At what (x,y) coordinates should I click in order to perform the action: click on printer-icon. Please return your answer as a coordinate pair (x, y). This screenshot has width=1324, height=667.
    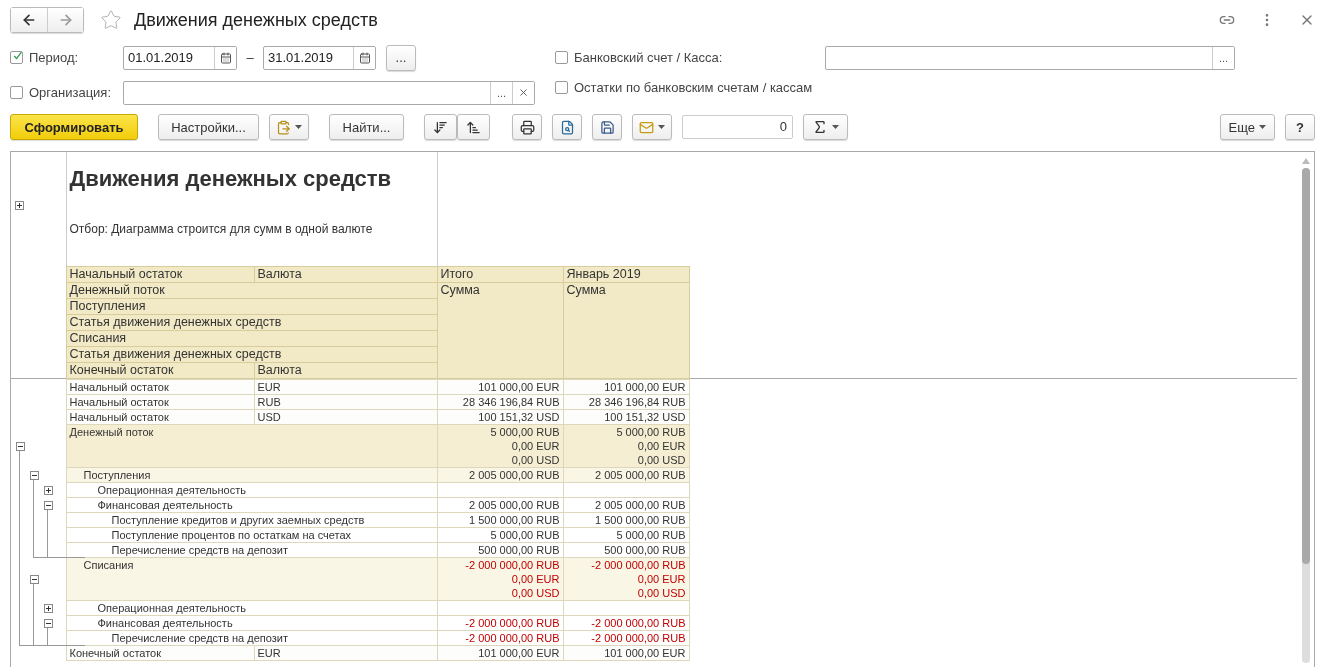
    Looking at the image, I should click on (527, 127).